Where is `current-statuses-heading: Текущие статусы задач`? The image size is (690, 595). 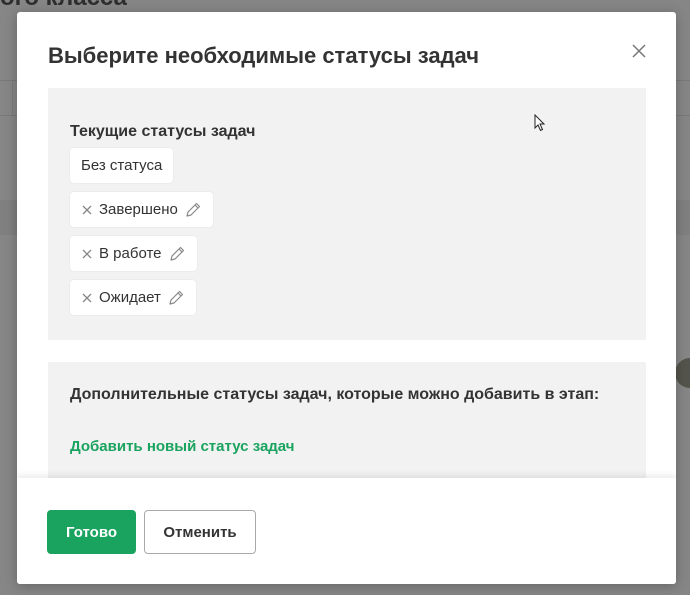
current-statuses-heading: Текущие статусы задач is located at coordinates (163, 131).